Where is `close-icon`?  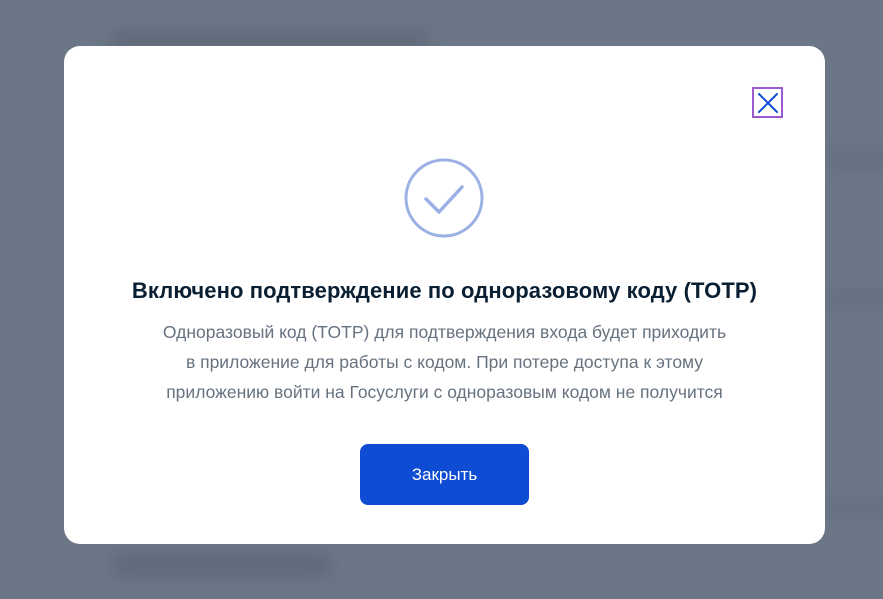 close-icon is located at coordinates (767, 102).